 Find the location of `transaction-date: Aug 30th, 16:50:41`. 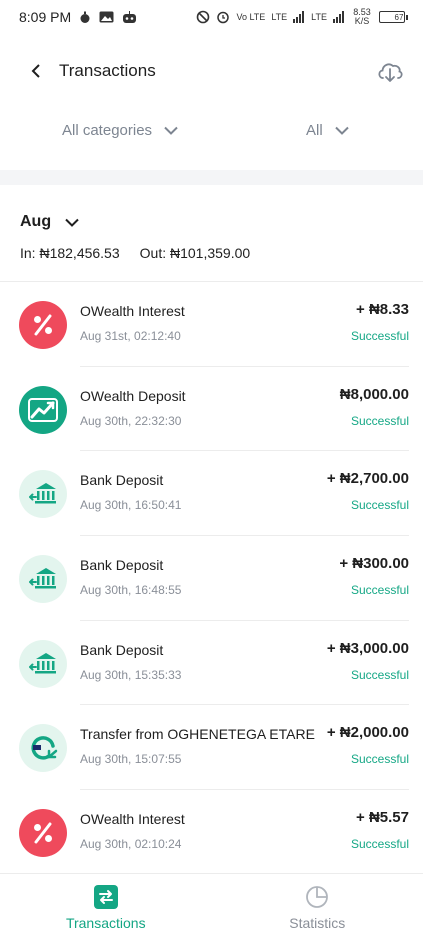

transaction-date: Aug 30th, 16:50:41 is located at coordinates (131, 505).